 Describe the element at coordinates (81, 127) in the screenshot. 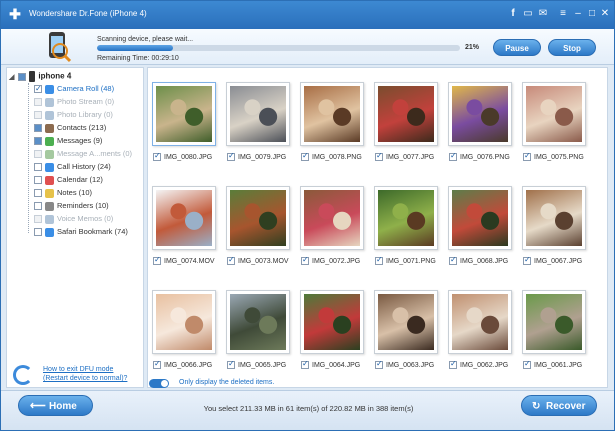

I see `sidebar-item-label: Contacts (213)` at that location.